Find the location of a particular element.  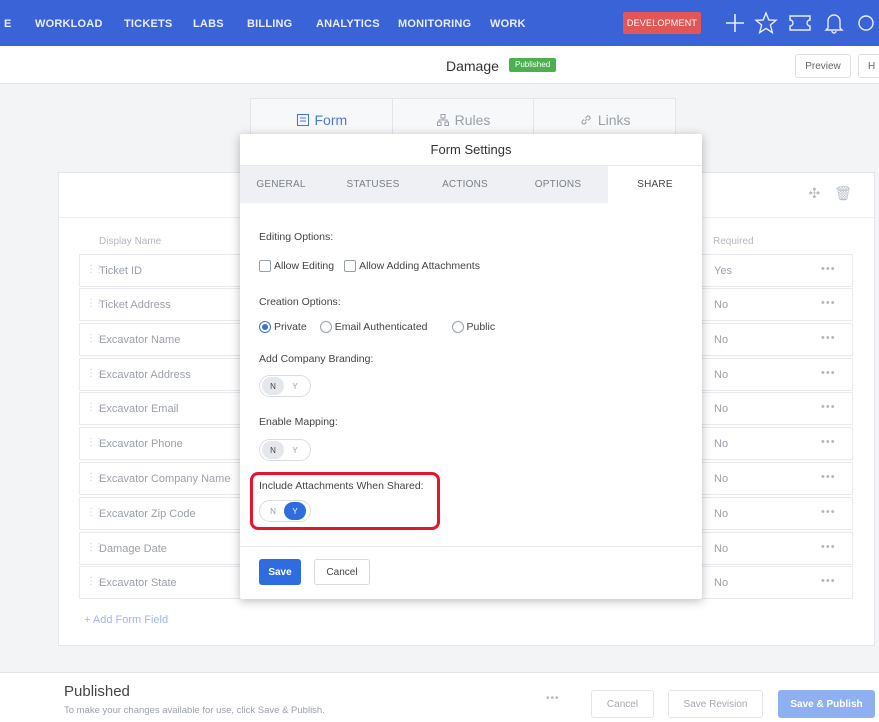

page-title: Damage is located at coordinates (472, 66).